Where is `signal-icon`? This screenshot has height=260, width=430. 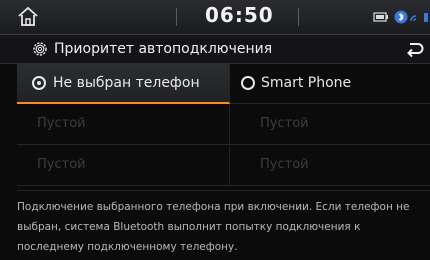
signal-icon is located at coordinates (419, 17).